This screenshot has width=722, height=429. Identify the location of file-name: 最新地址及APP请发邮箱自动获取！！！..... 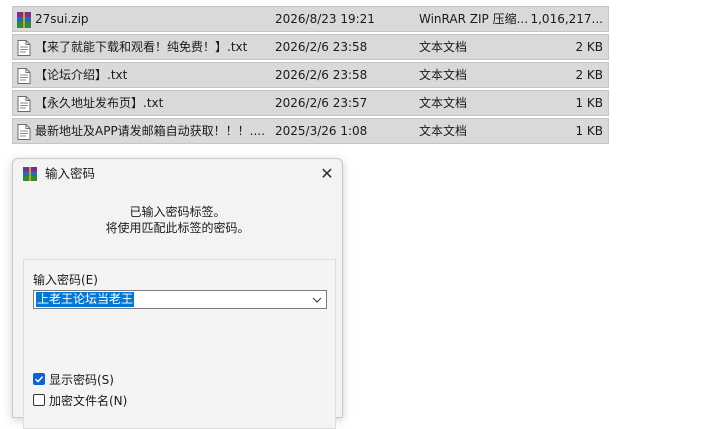
(150, 131).